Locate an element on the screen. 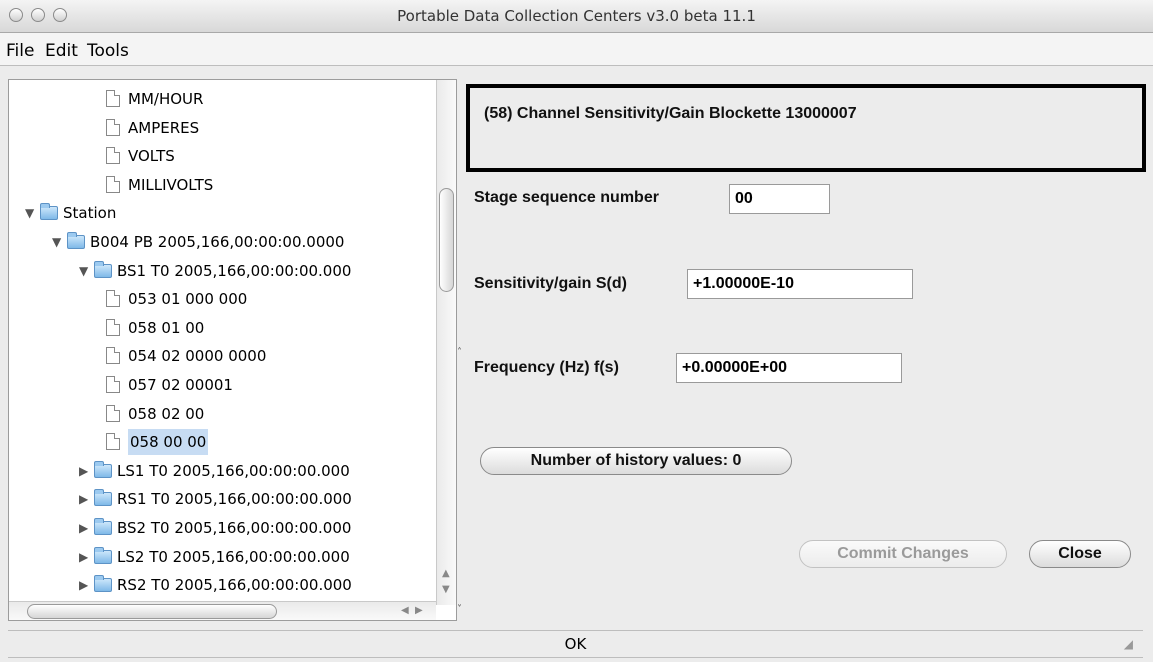 This screenshot has width=1153, height=662. tree-row-label: MM/HOUR is located at coordinates (166, 99).